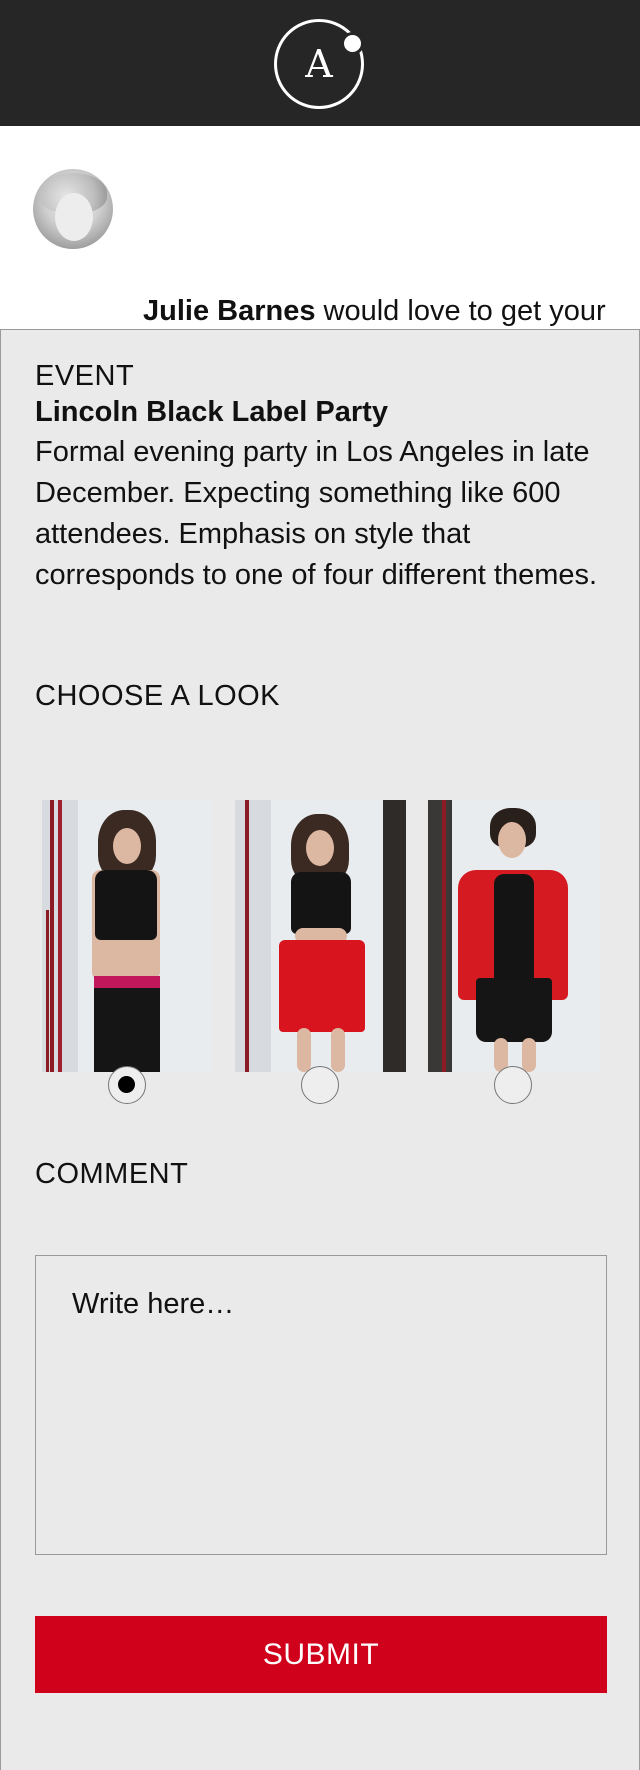  I want to click on top-bar: A, so click(320, 63).